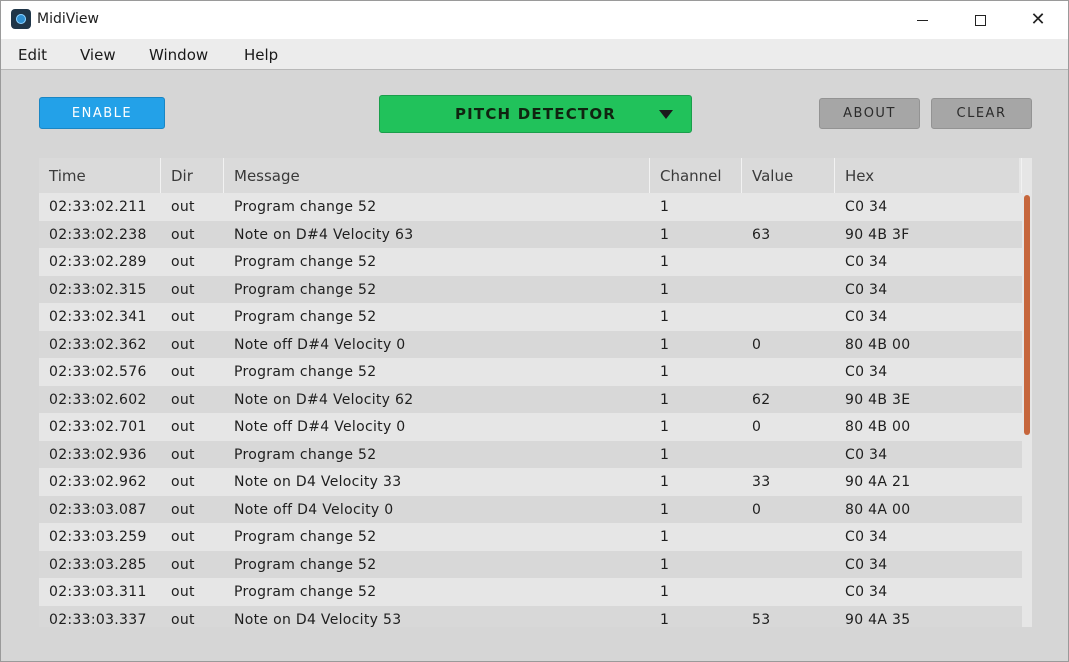  I want to click on cell-value: 62, so click(761, 399).